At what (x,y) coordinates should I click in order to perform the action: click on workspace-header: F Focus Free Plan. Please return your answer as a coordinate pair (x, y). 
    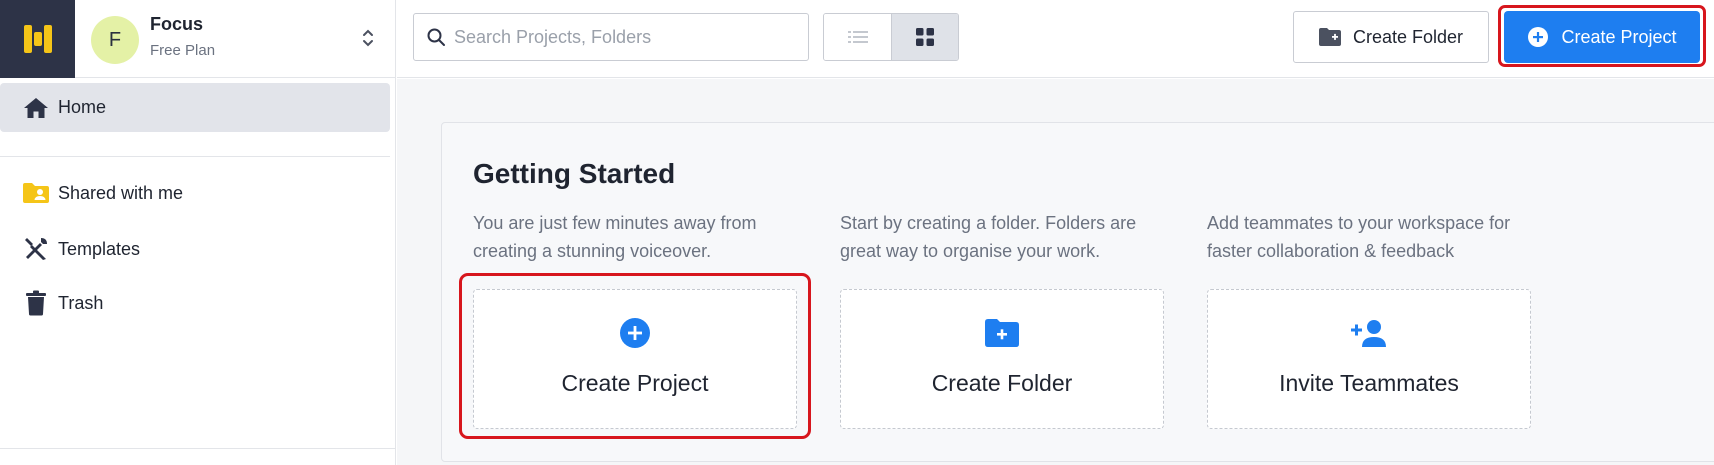
    Looking at the image, I should click on (198, 39).